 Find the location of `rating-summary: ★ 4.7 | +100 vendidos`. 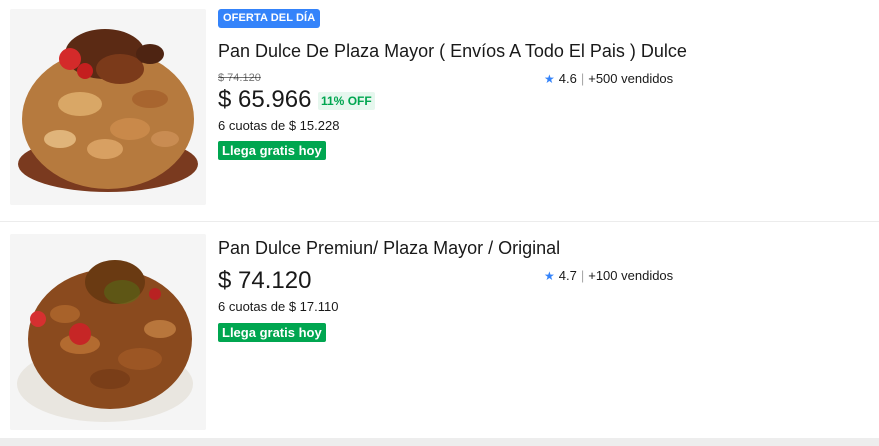

rating-summary: ★ 4.7 | +100 vendidos is located at coordinates (608, 275).